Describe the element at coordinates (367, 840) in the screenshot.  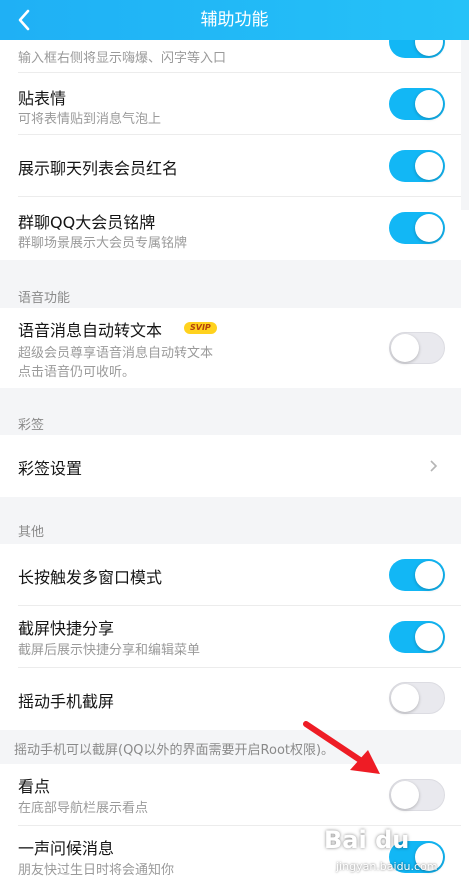
I see `baidu-watermark-logo: Bai du` at that location.